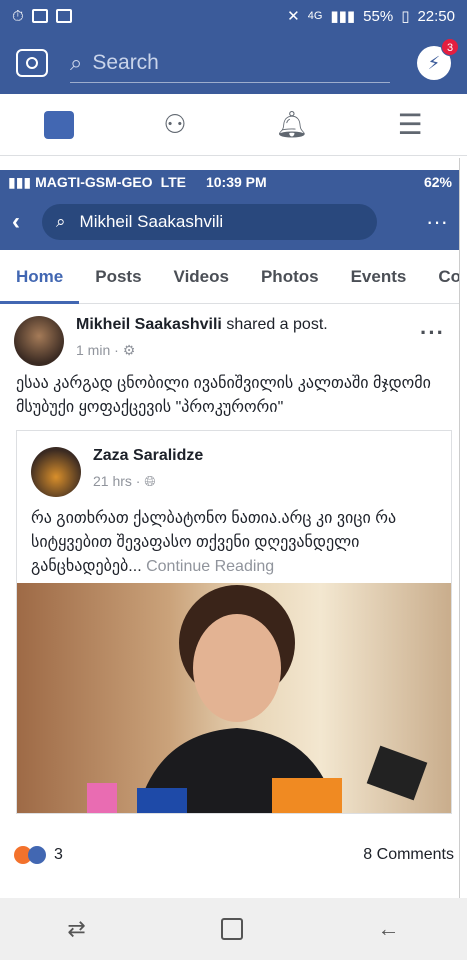 The image size is (467, 960). Describe the element at coordinates (94, 182) in the screenshot. I see `carrier: MAGTI-GSM-GEO` at that location.